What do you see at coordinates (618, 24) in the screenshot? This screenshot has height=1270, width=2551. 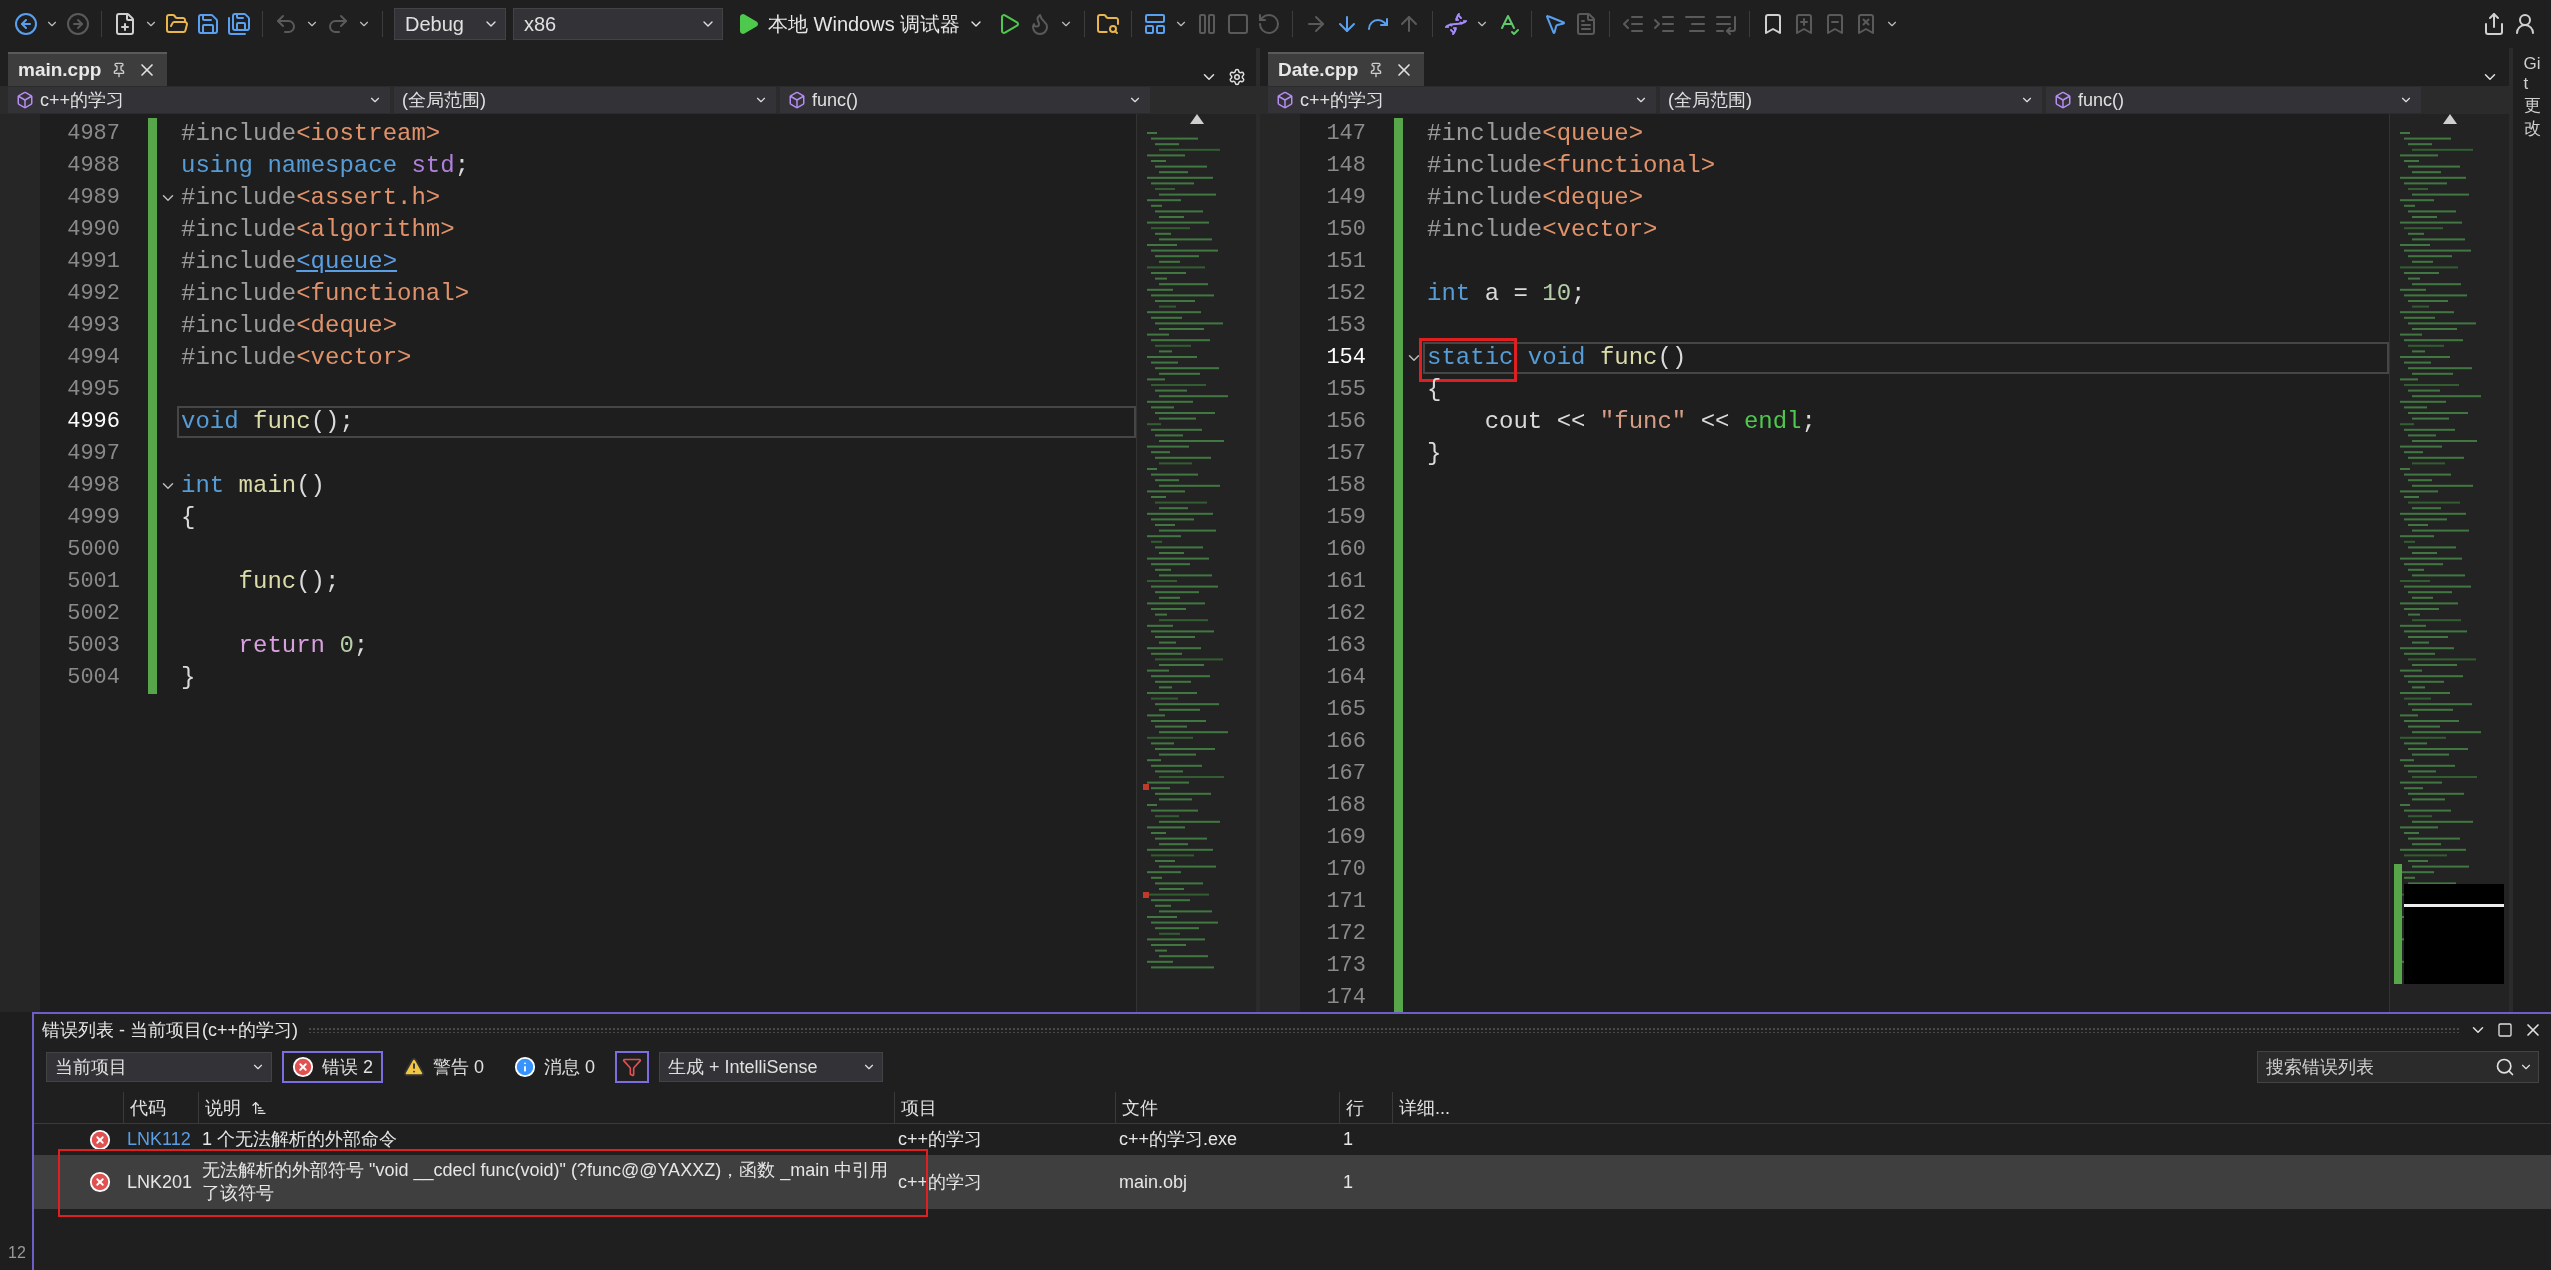 I see `platform-dropdown: x86` at bounding box center [618, 24].